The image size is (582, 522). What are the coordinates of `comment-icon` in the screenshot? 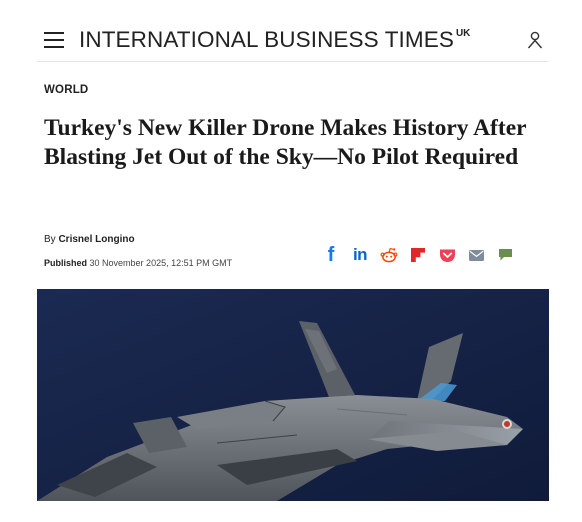 It's located at (505, 255).